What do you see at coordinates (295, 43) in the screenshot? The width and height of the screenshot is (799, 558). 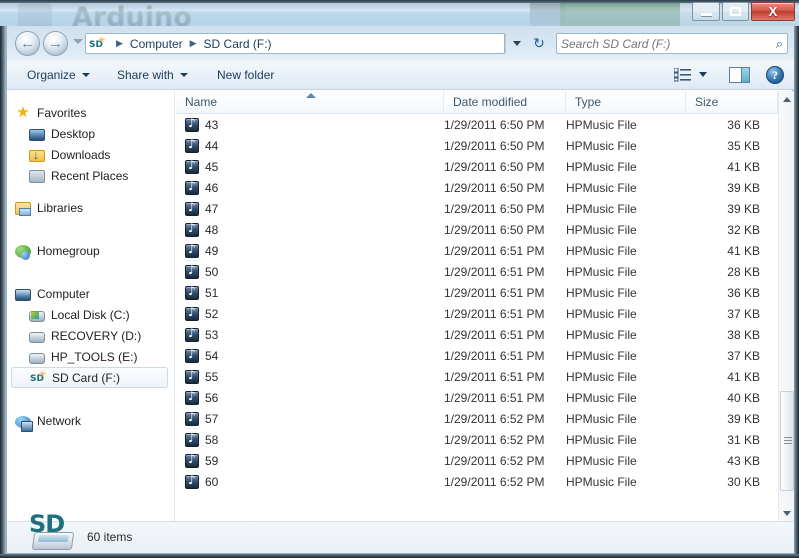 I see `address-field: ▶ Computer ▶ SD Card (F:)` at bounding box center [295, 43].